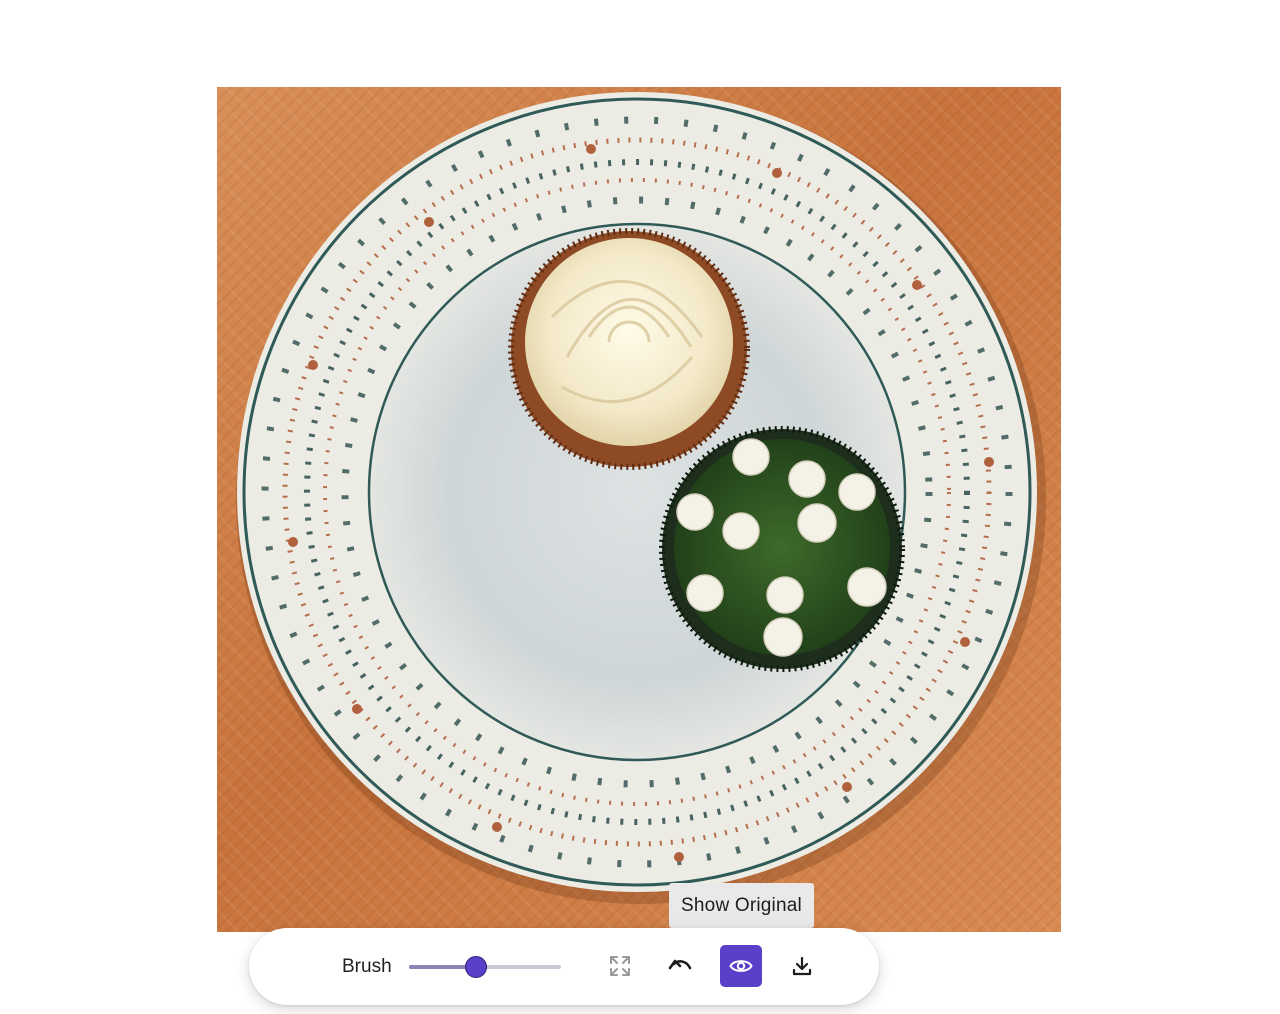  I want to click on expand-icon, so click(620, 966).